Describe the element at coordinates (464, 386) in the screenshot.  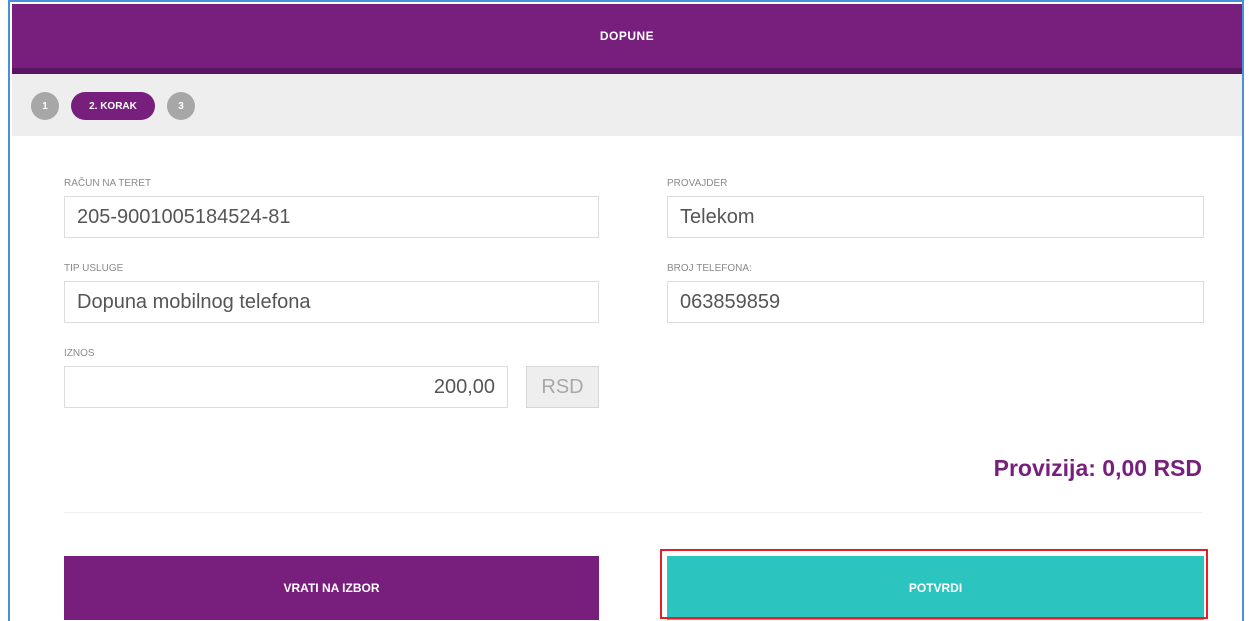
I see `amount-value: 200,00` at that location.